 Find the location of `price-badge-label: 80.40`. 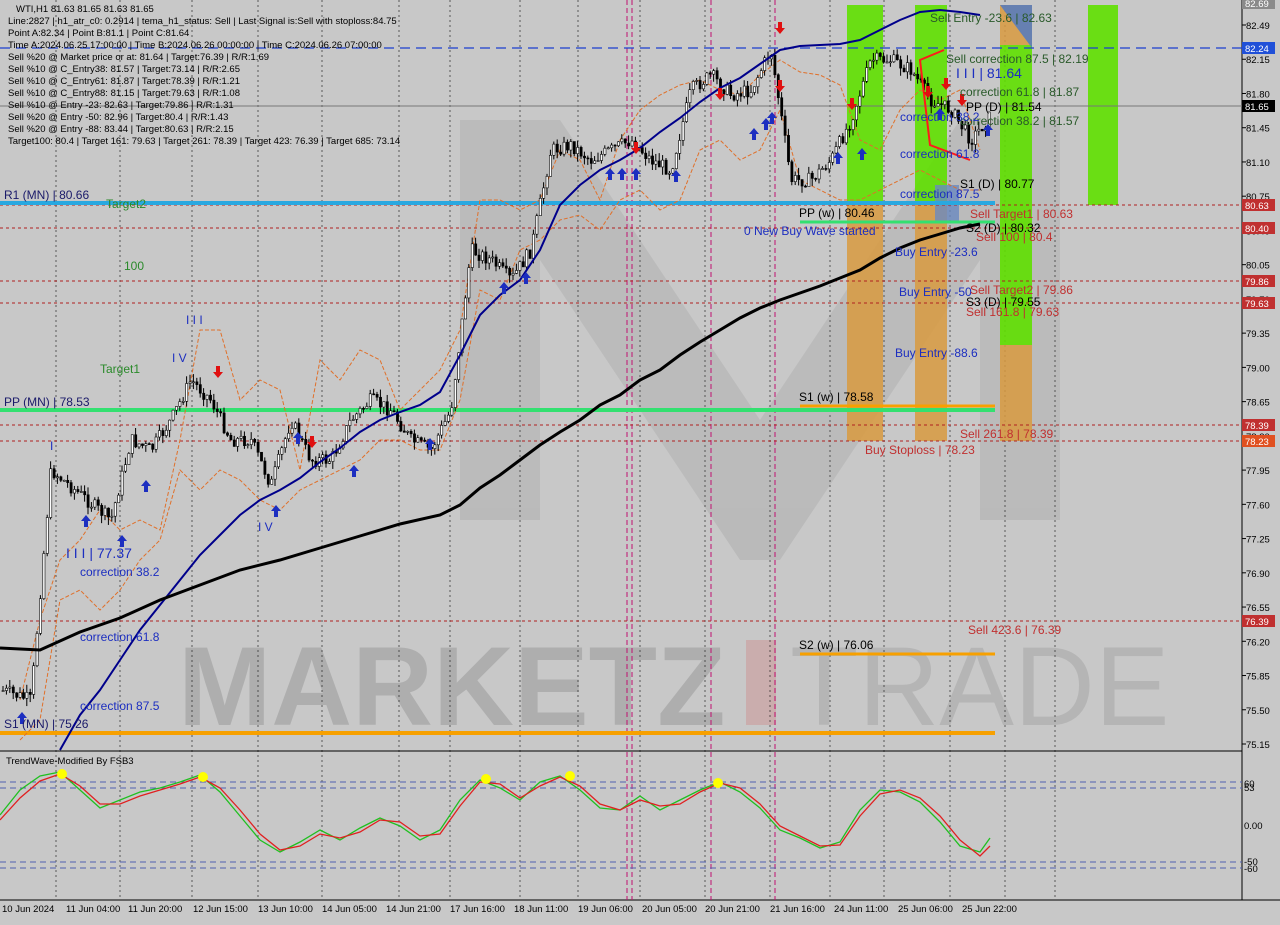

price-badge-label: 80.40 is located at coordinates (1257, 229).